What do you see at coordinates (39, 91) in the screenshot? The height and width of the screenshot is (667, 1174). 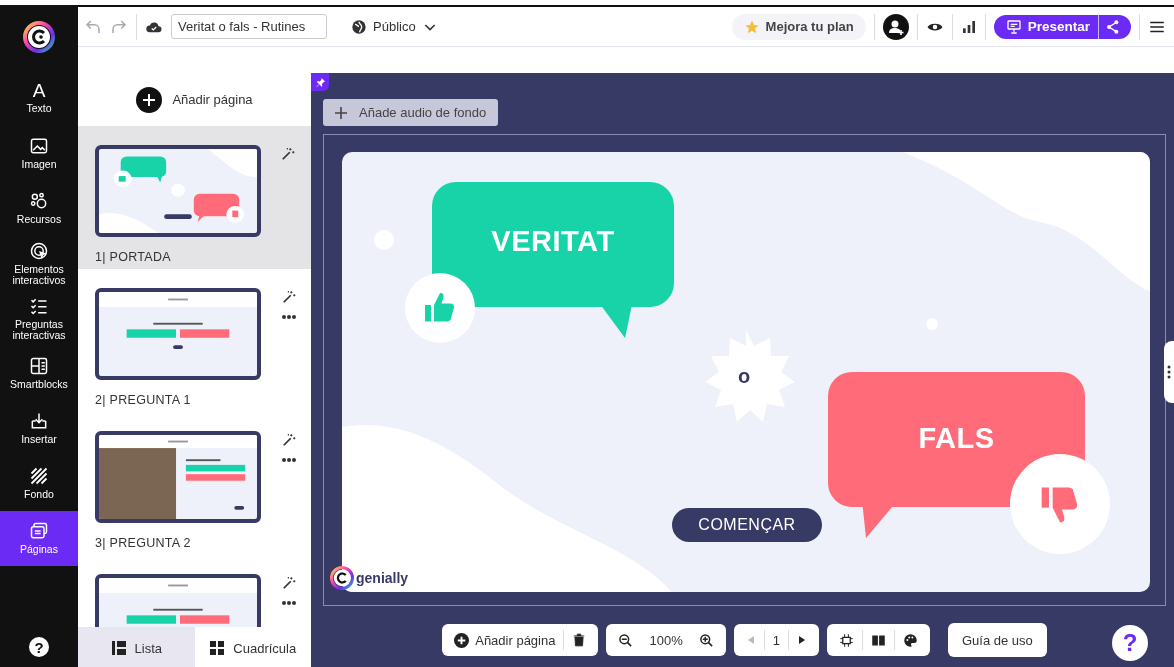 I see `text-icon: A` at bounding box center [39, 91].